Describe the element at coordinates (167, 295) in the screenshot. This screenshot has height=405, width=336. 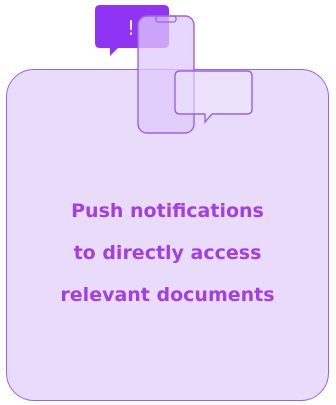
I see `feature-line-3: relevant documents` at that location.